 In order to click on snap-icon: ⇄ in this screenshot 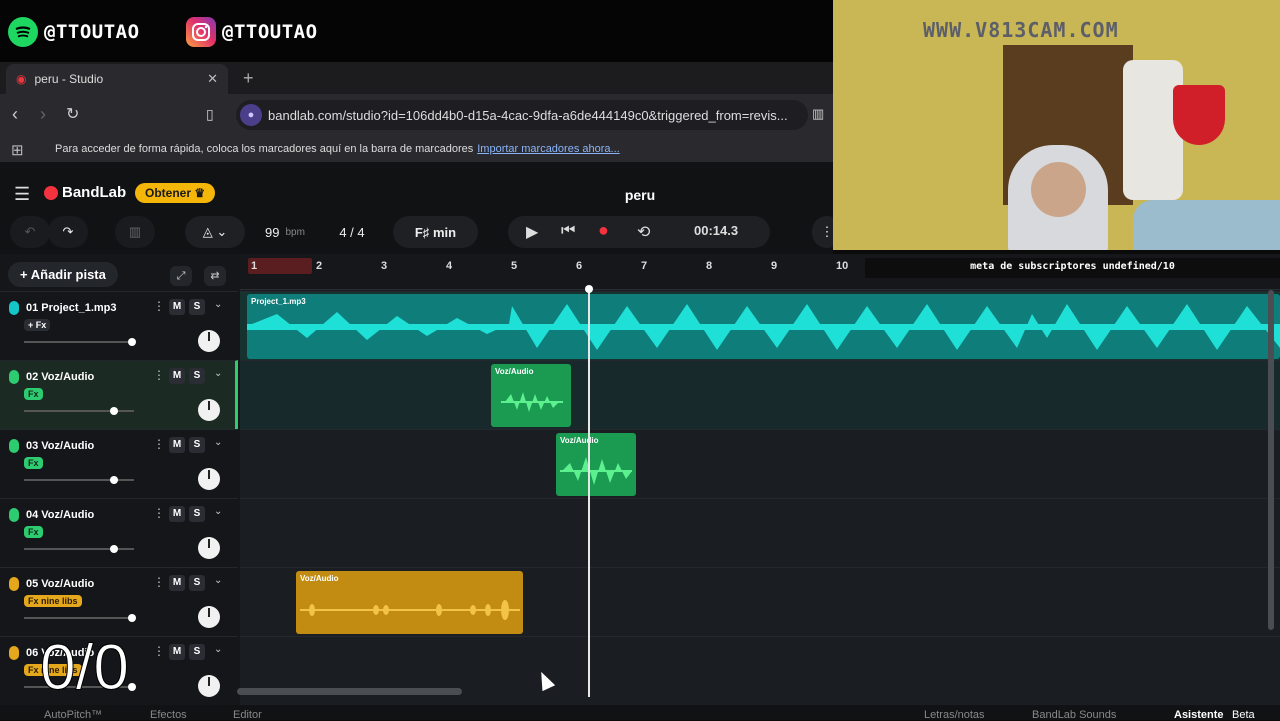, I will do `click(215, 276)`.